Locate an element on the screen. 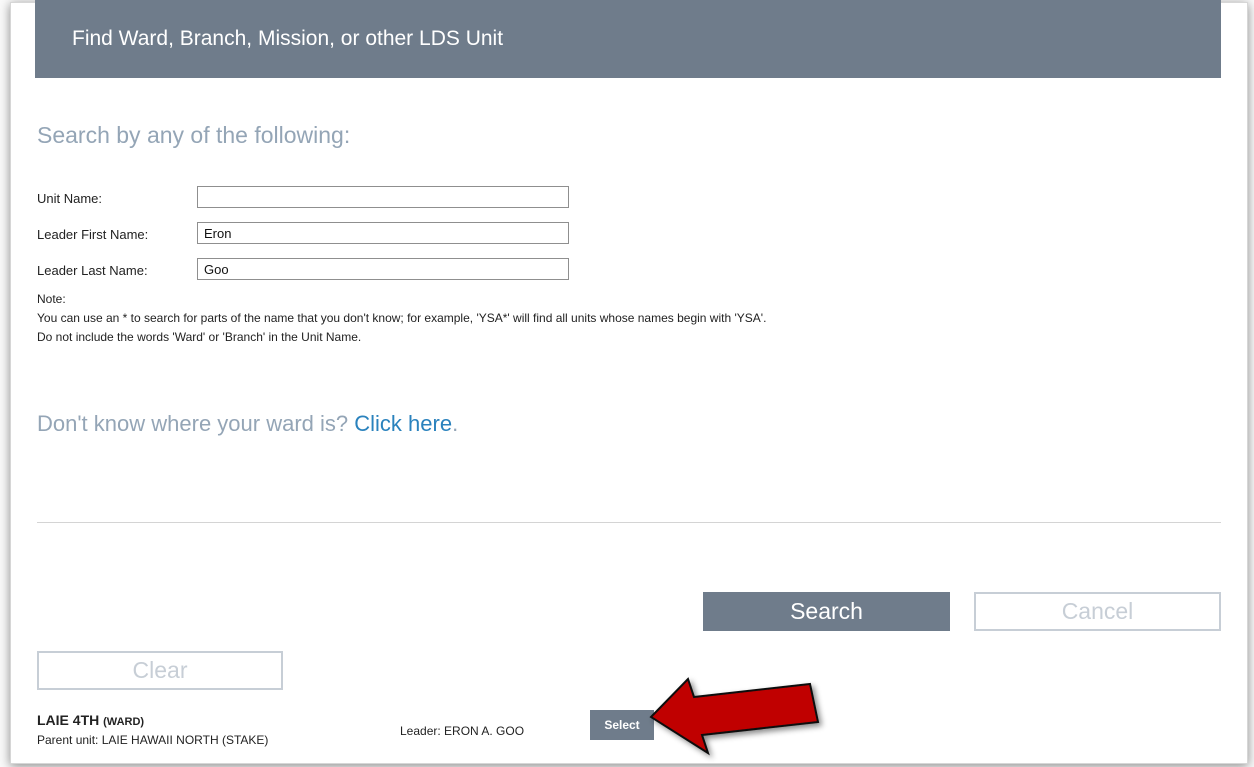 The width and height of the screenshot is (1254, 767). red-arrow-shape is located at coordinates (734, 716).